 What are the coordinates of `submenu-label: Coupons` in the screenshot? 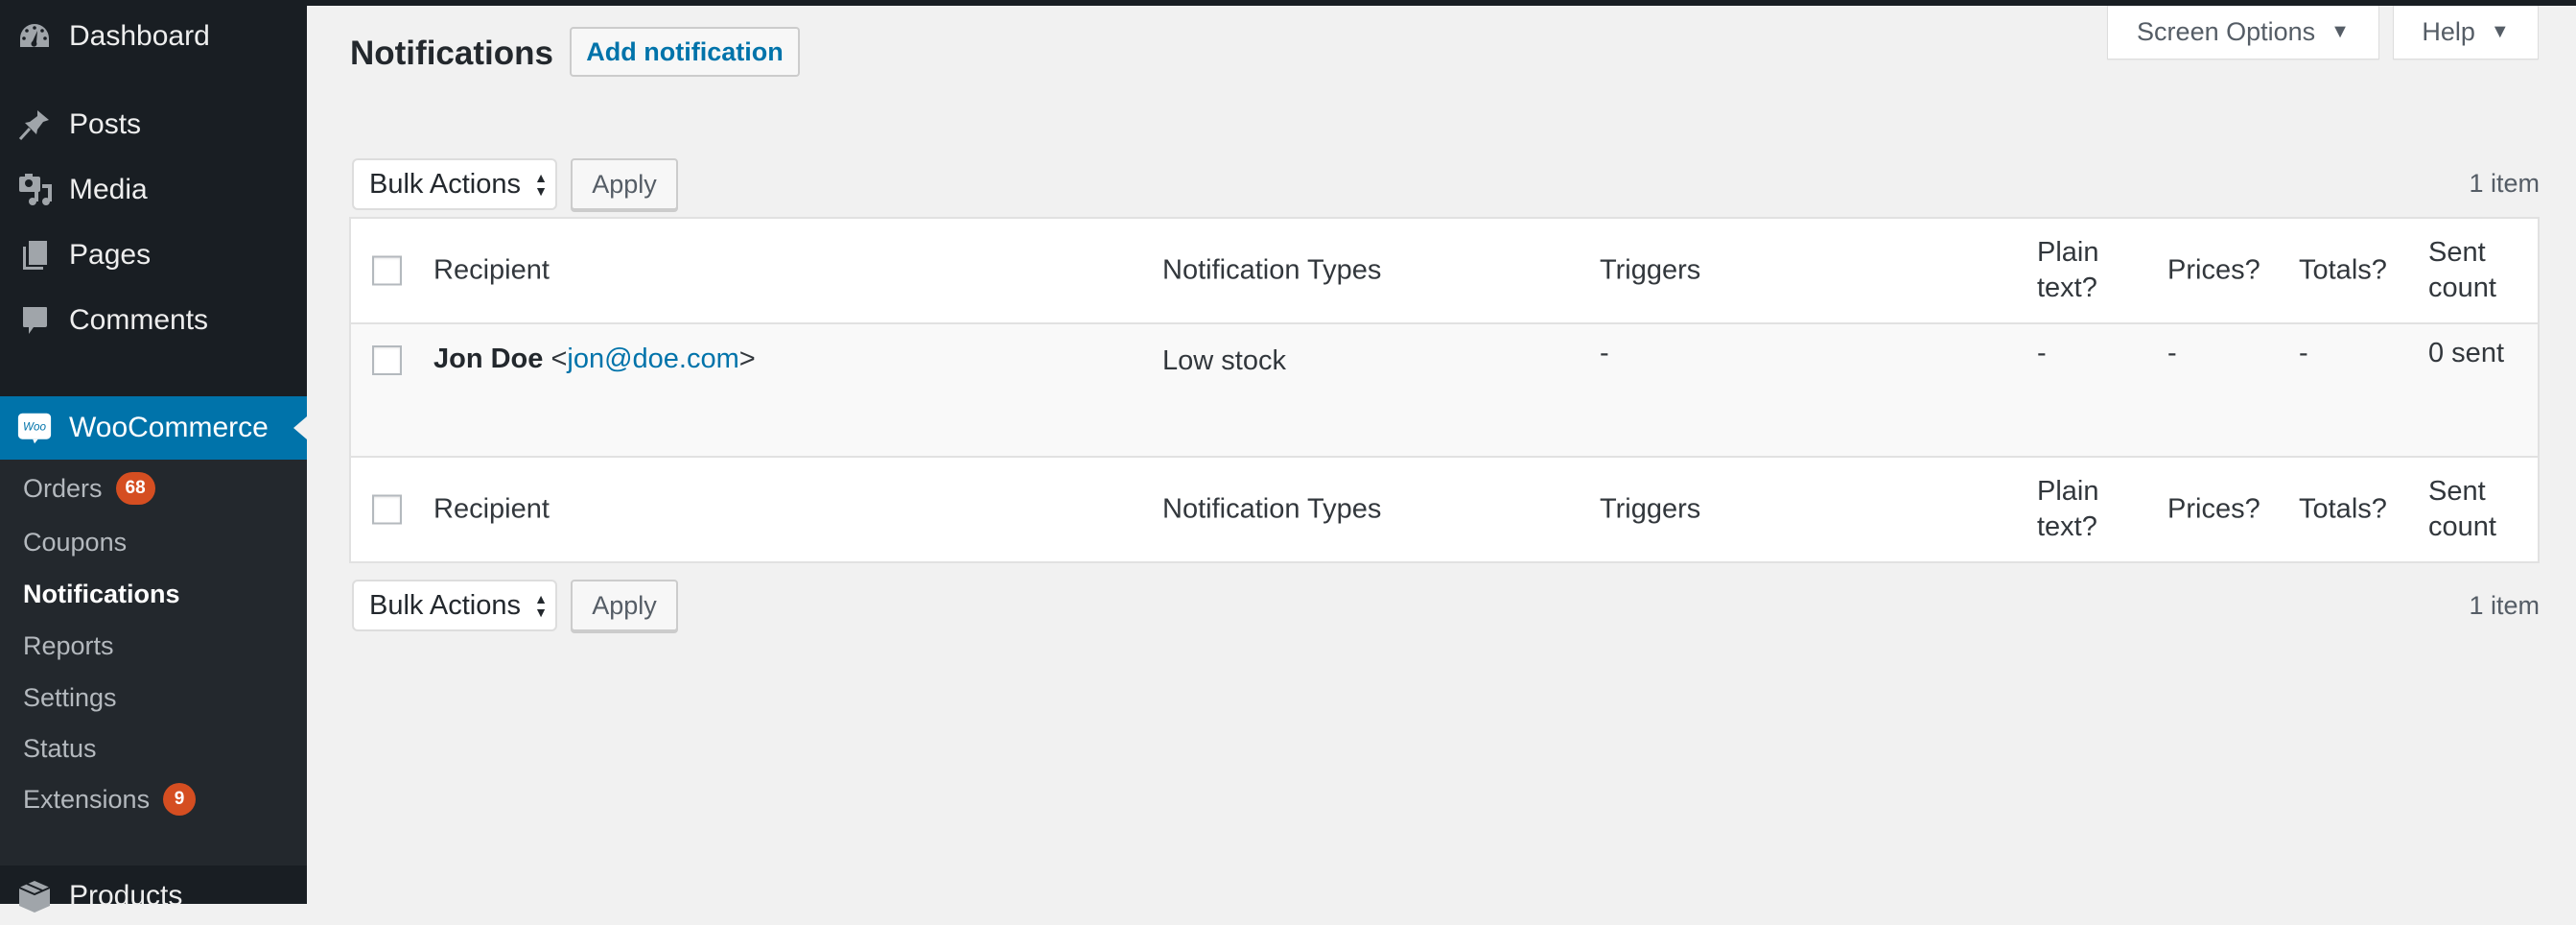 It's located at (75, 542).